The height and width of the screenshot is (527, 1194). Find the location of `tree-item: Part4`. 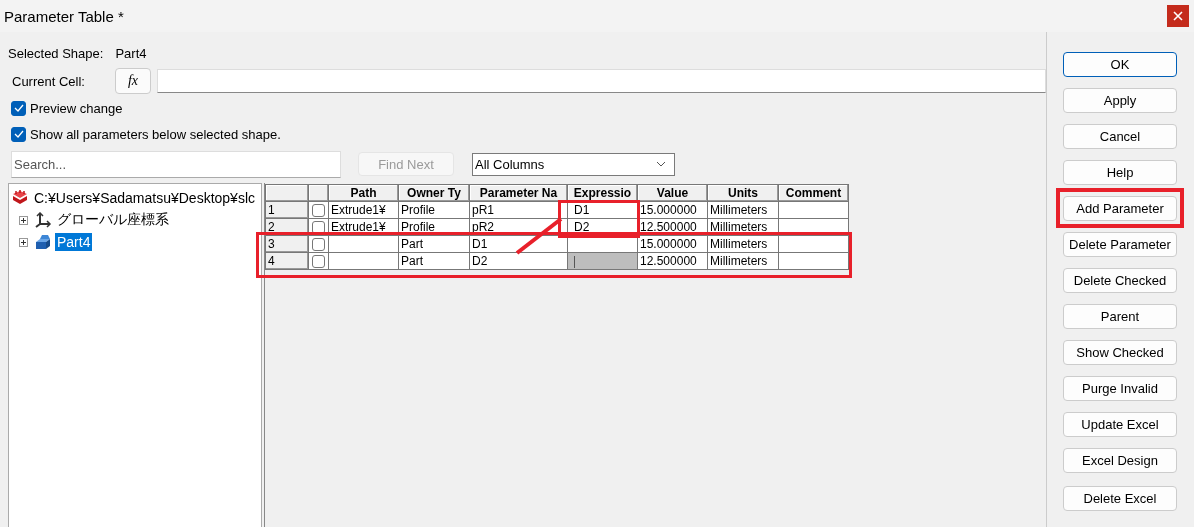

tree-item: Part4 is located at coordinates (74, 242).